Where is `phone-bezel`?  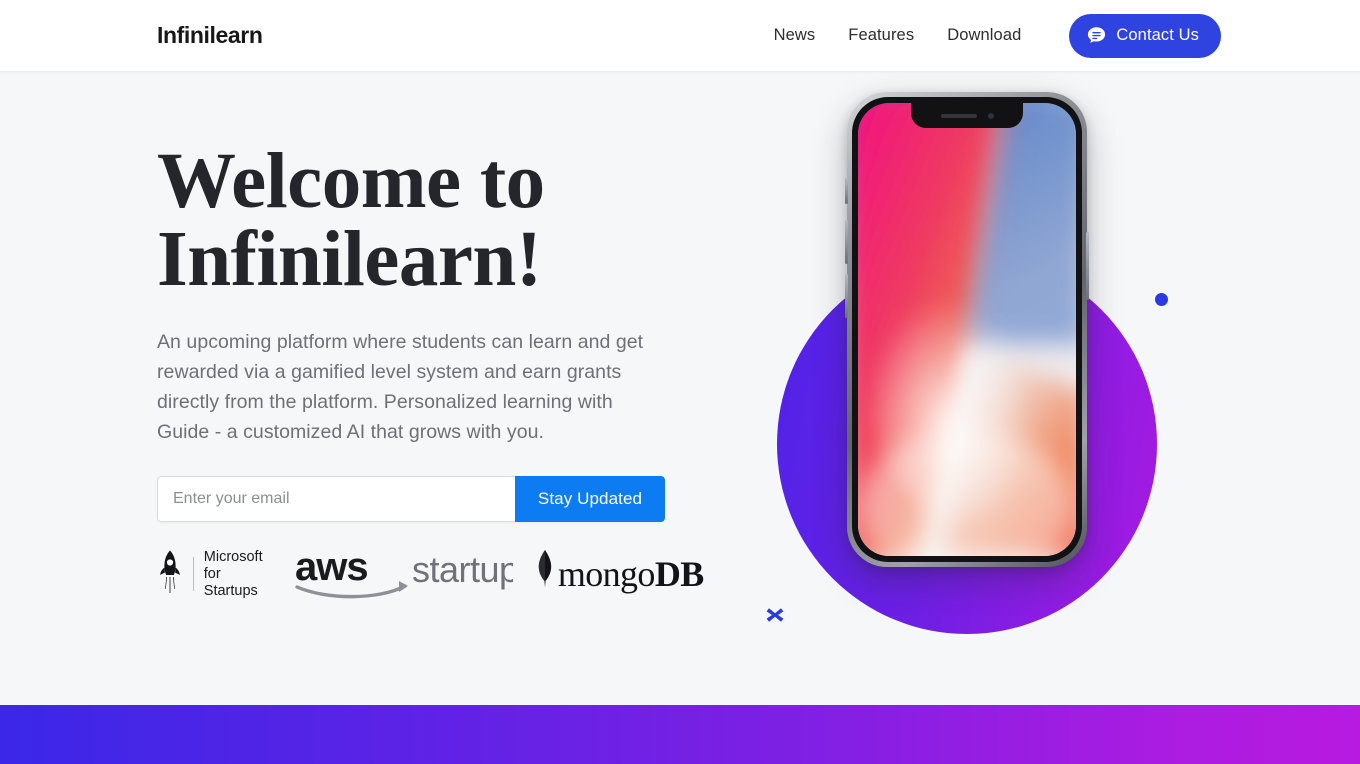 phone-bezel is located at coordinates (967, 329).